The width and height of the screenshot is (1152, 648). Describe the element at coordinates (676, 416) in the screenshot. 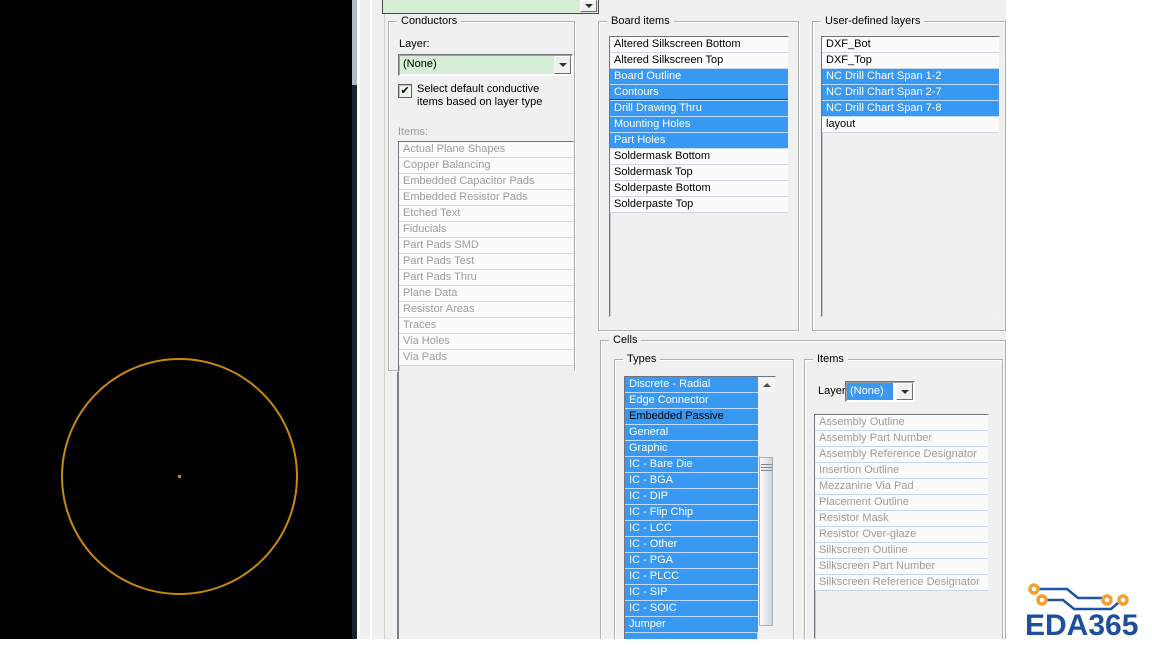

I see `list-item-label: Embedded Passive` at that location.